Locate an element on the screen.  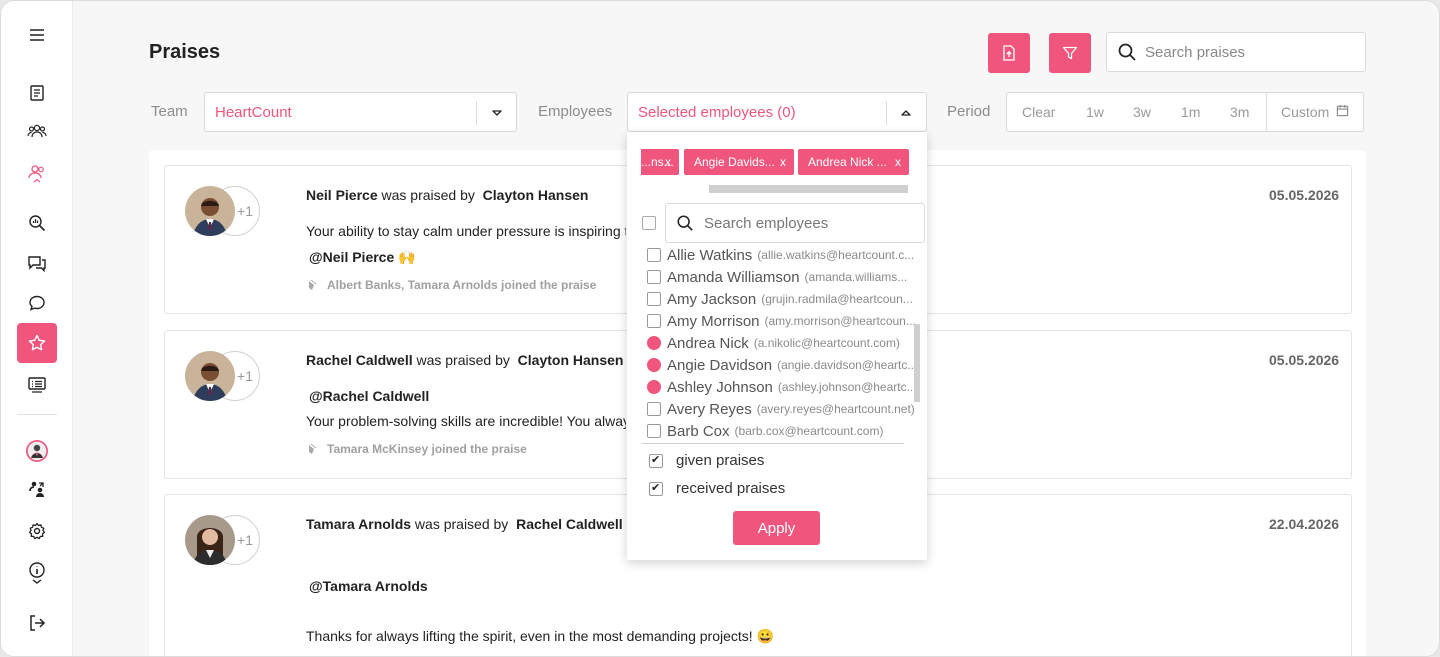
employee-list-scrollbar is located at coordinates (917, 363).